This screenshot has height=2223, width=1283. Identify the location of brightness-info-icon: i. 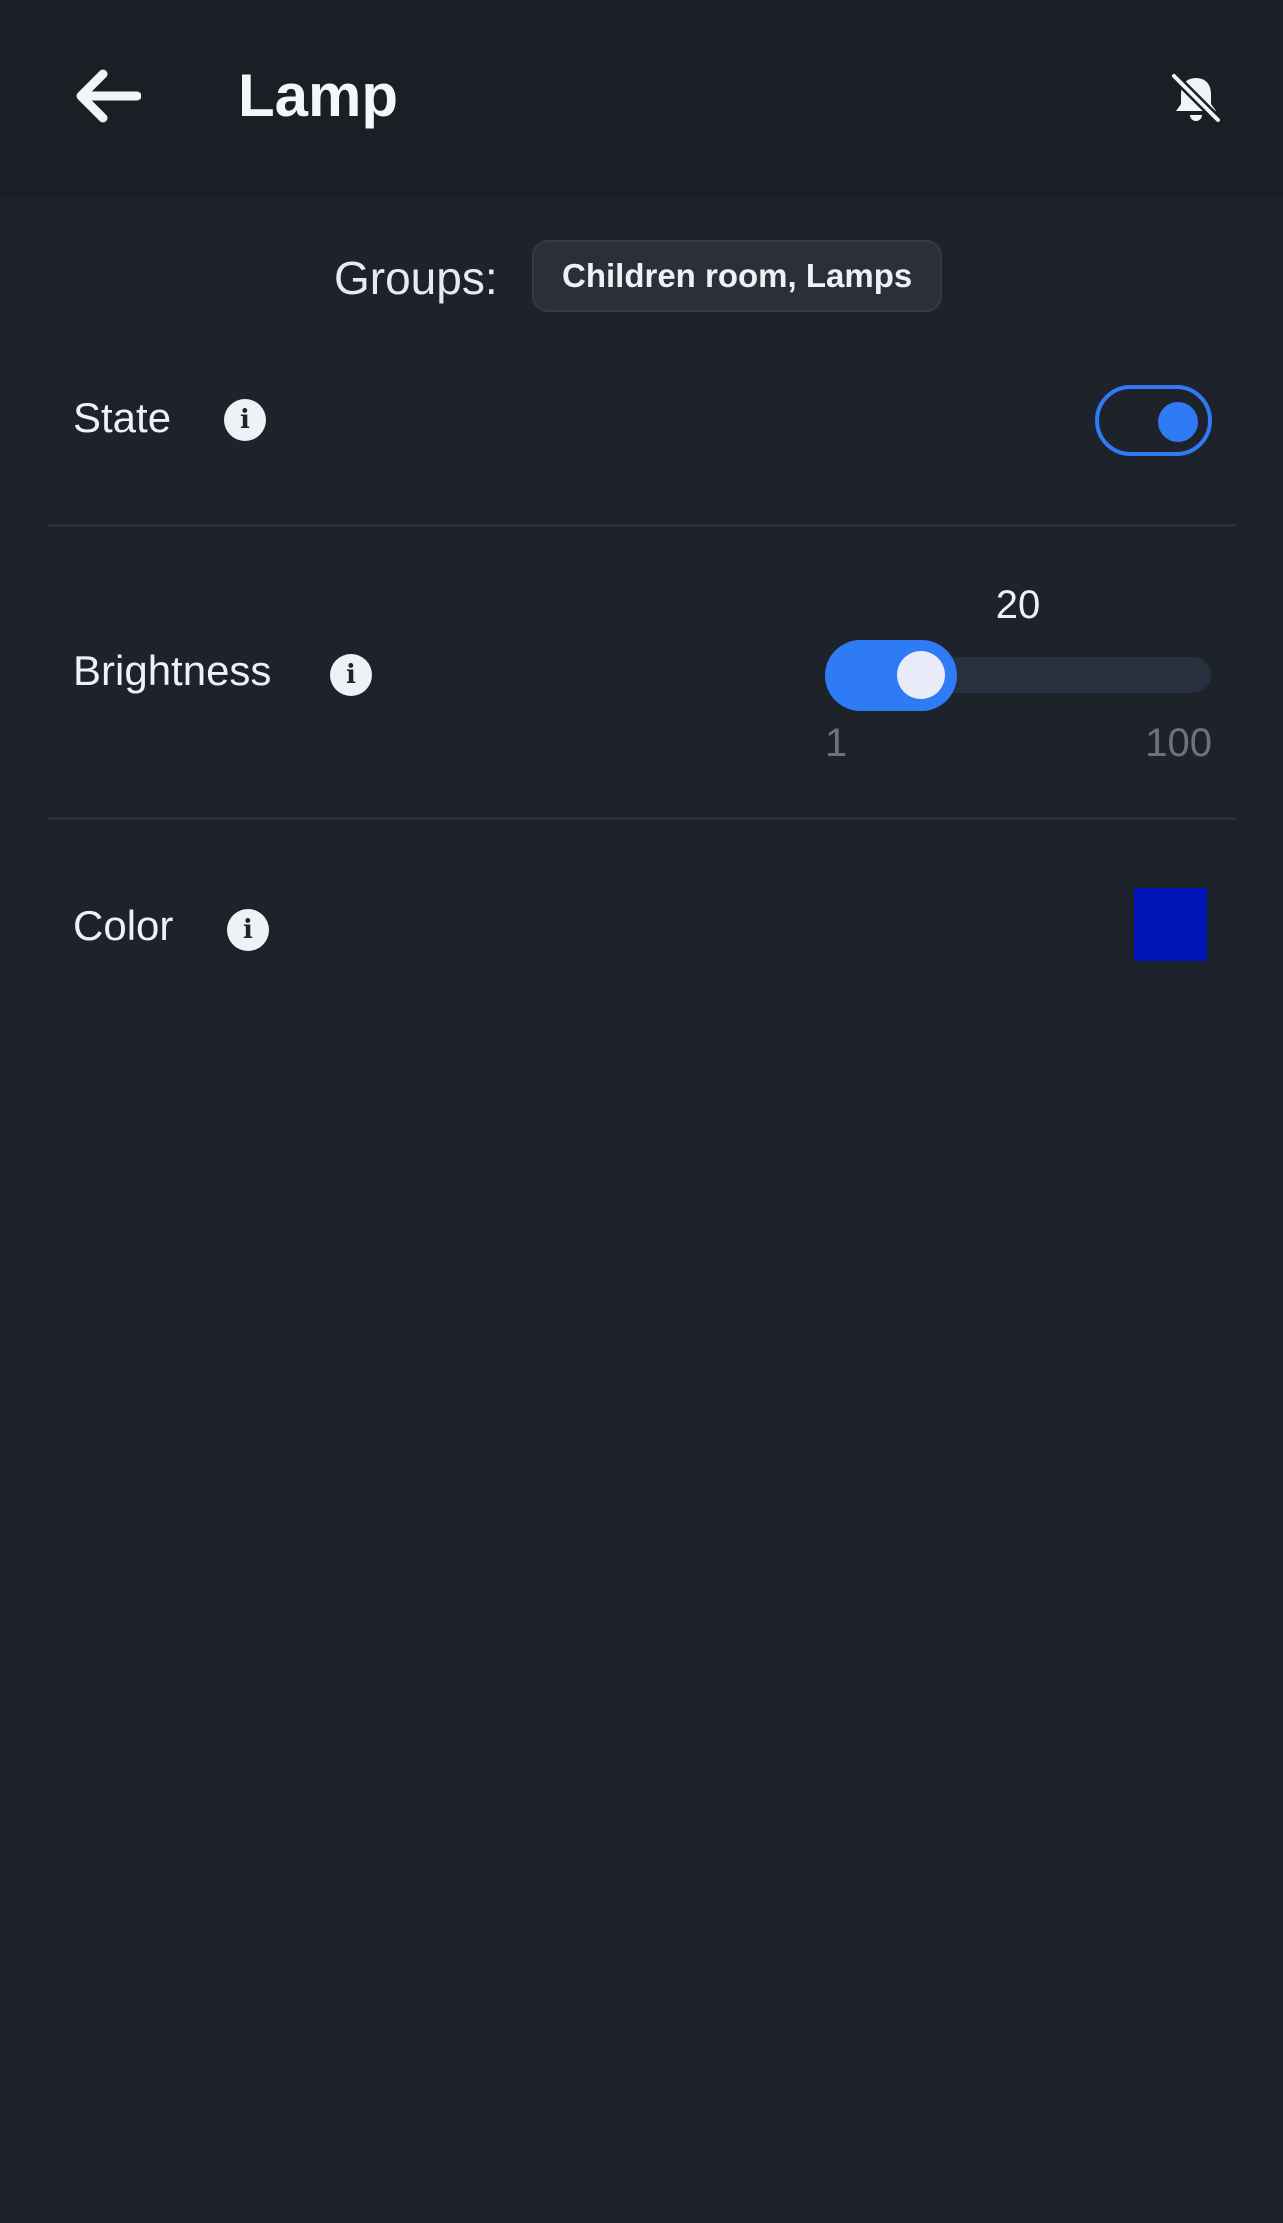
(351, 675).